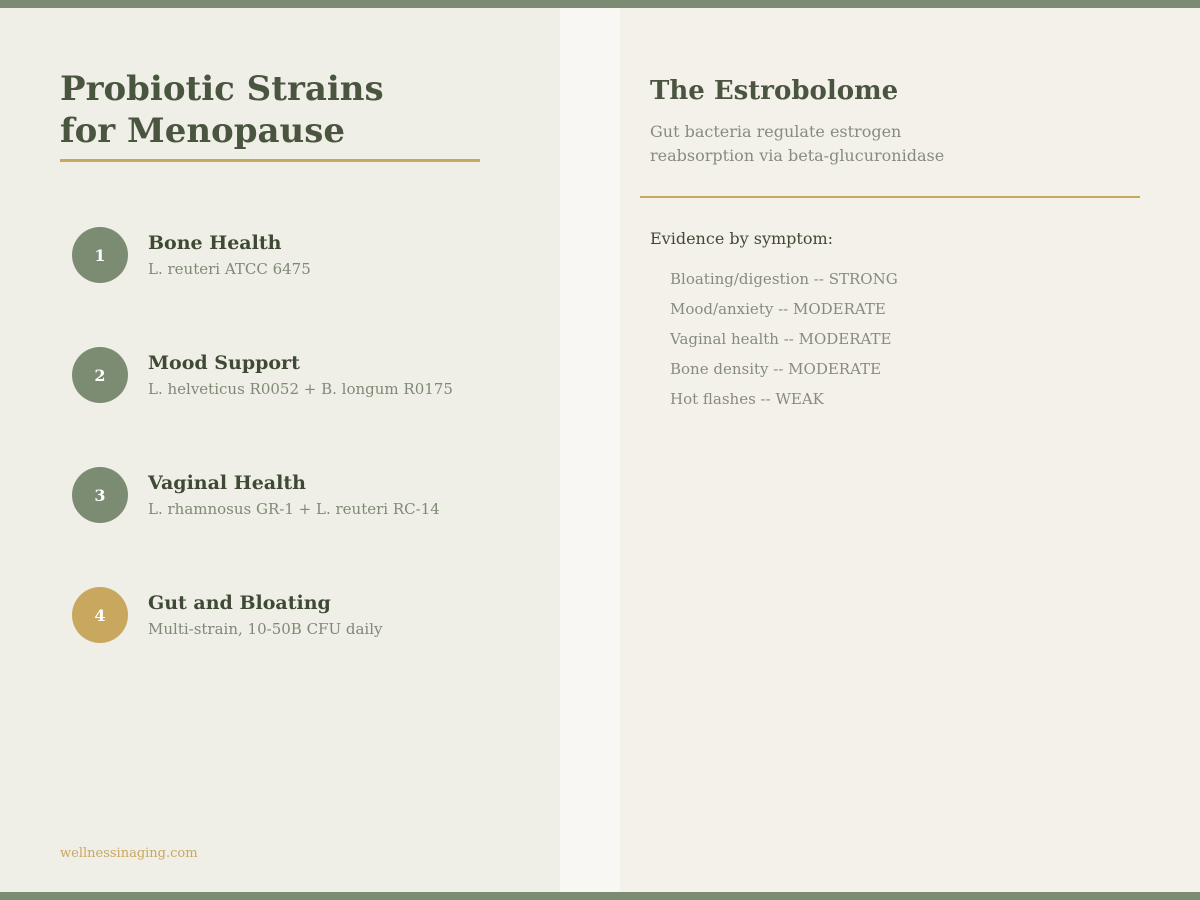 The image size is (1200, 900). I want to click on page-title: Probiotic Strains for Menopause, so click(222, 110).